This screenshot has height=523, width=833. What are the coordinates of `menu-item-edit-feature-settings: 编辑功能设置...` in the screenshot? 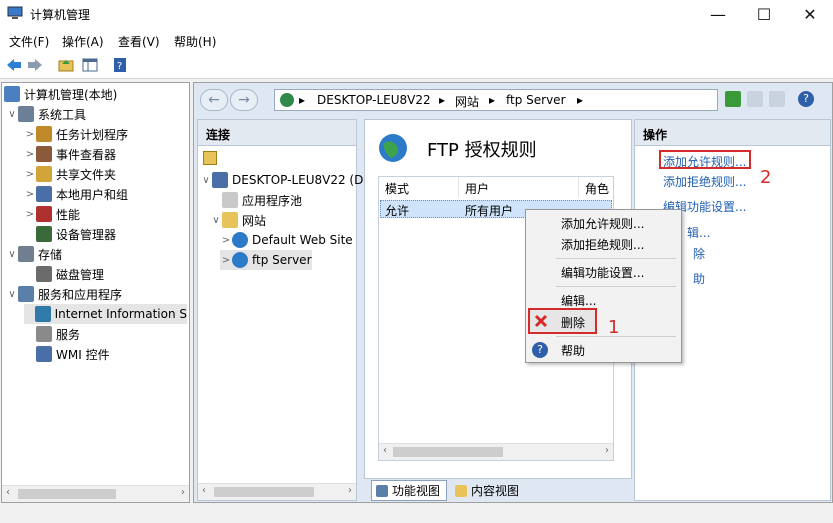 It's located at (602, 272).